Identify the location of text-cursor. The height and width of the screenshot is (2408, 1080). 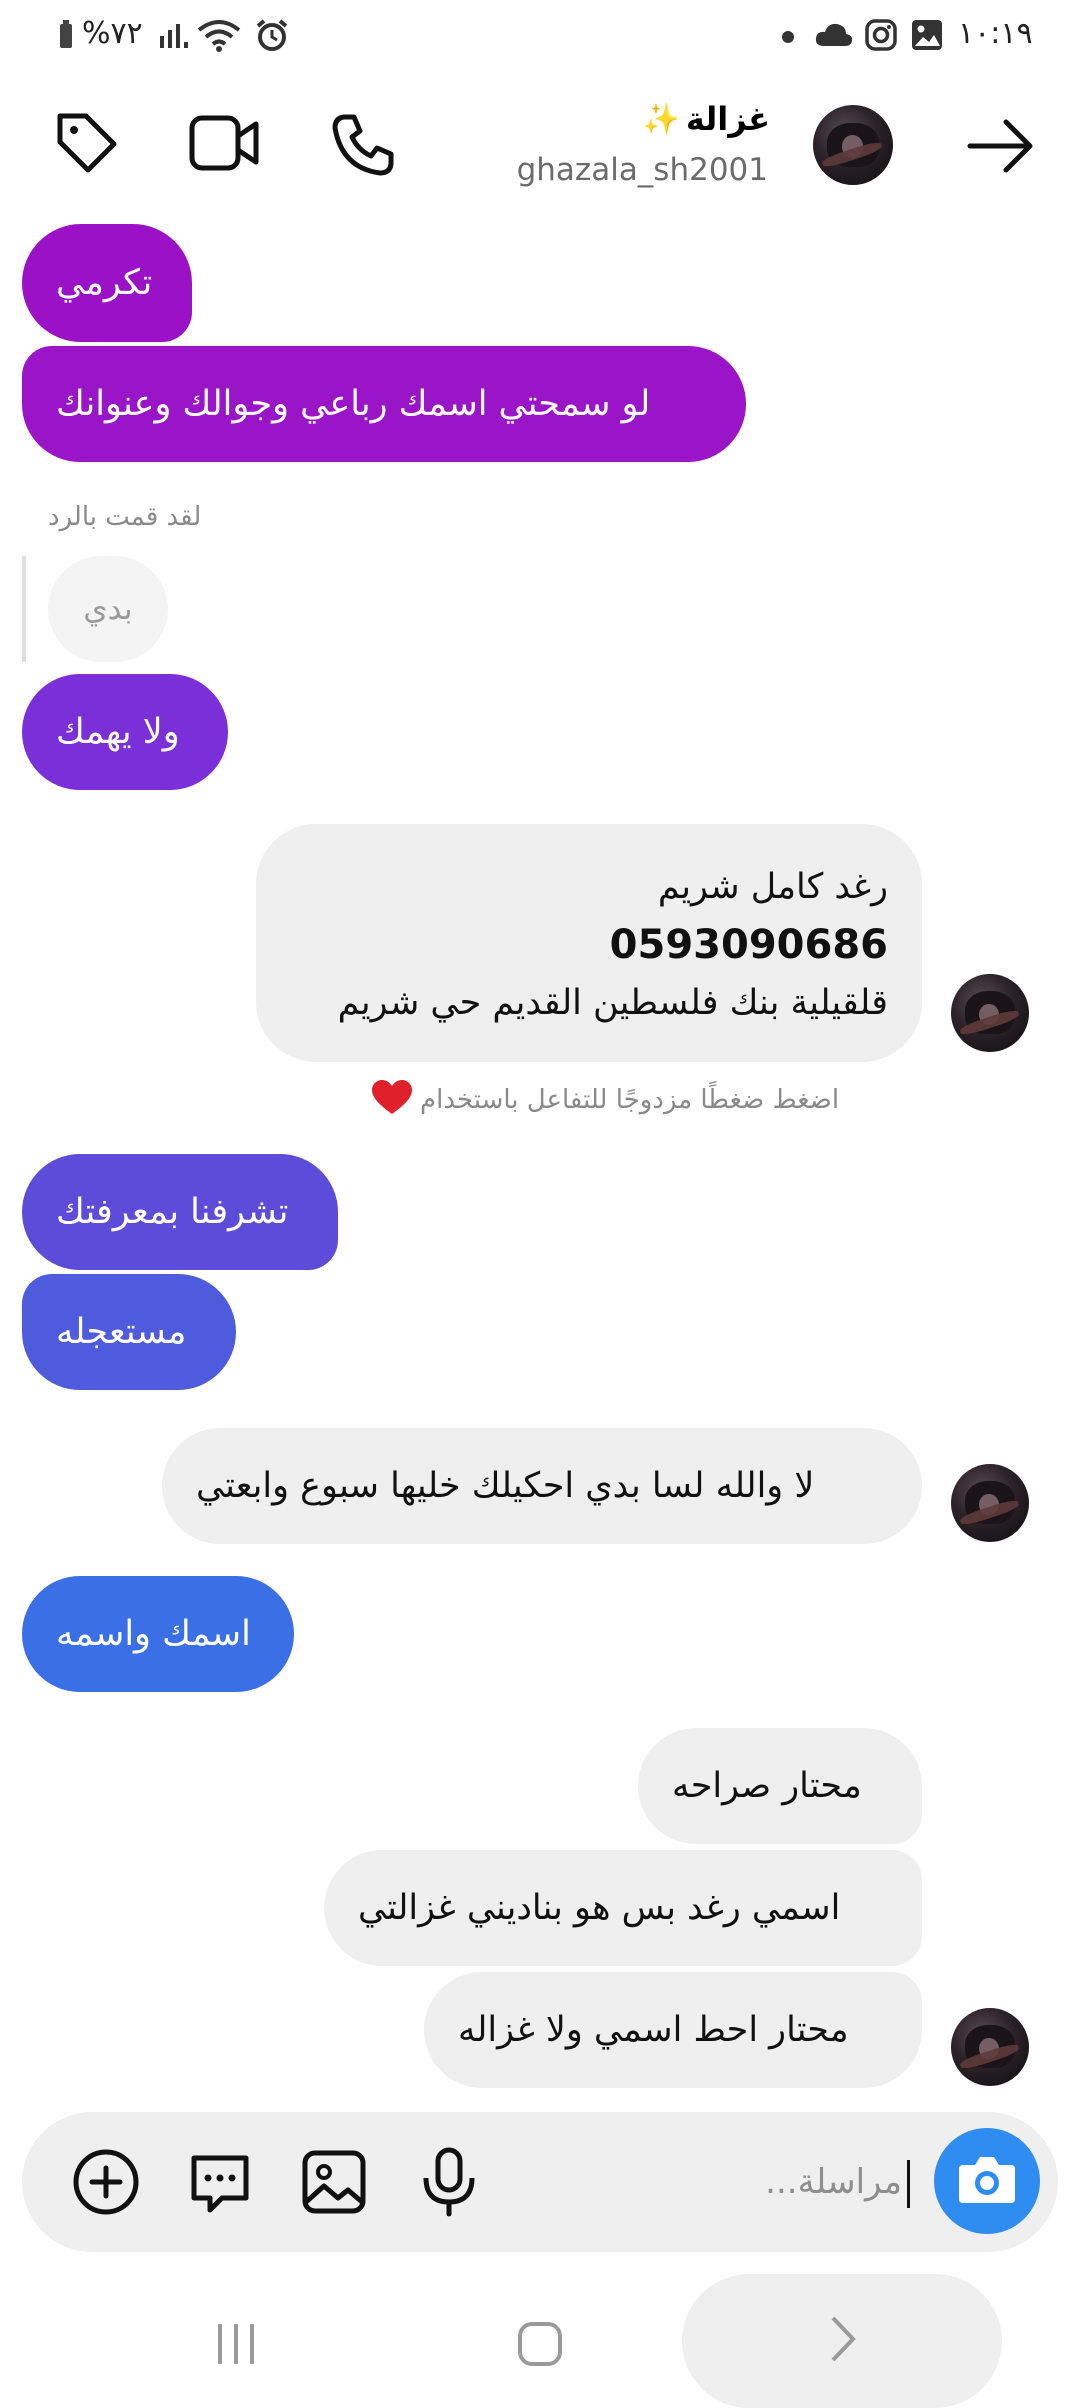
(908, 2184).